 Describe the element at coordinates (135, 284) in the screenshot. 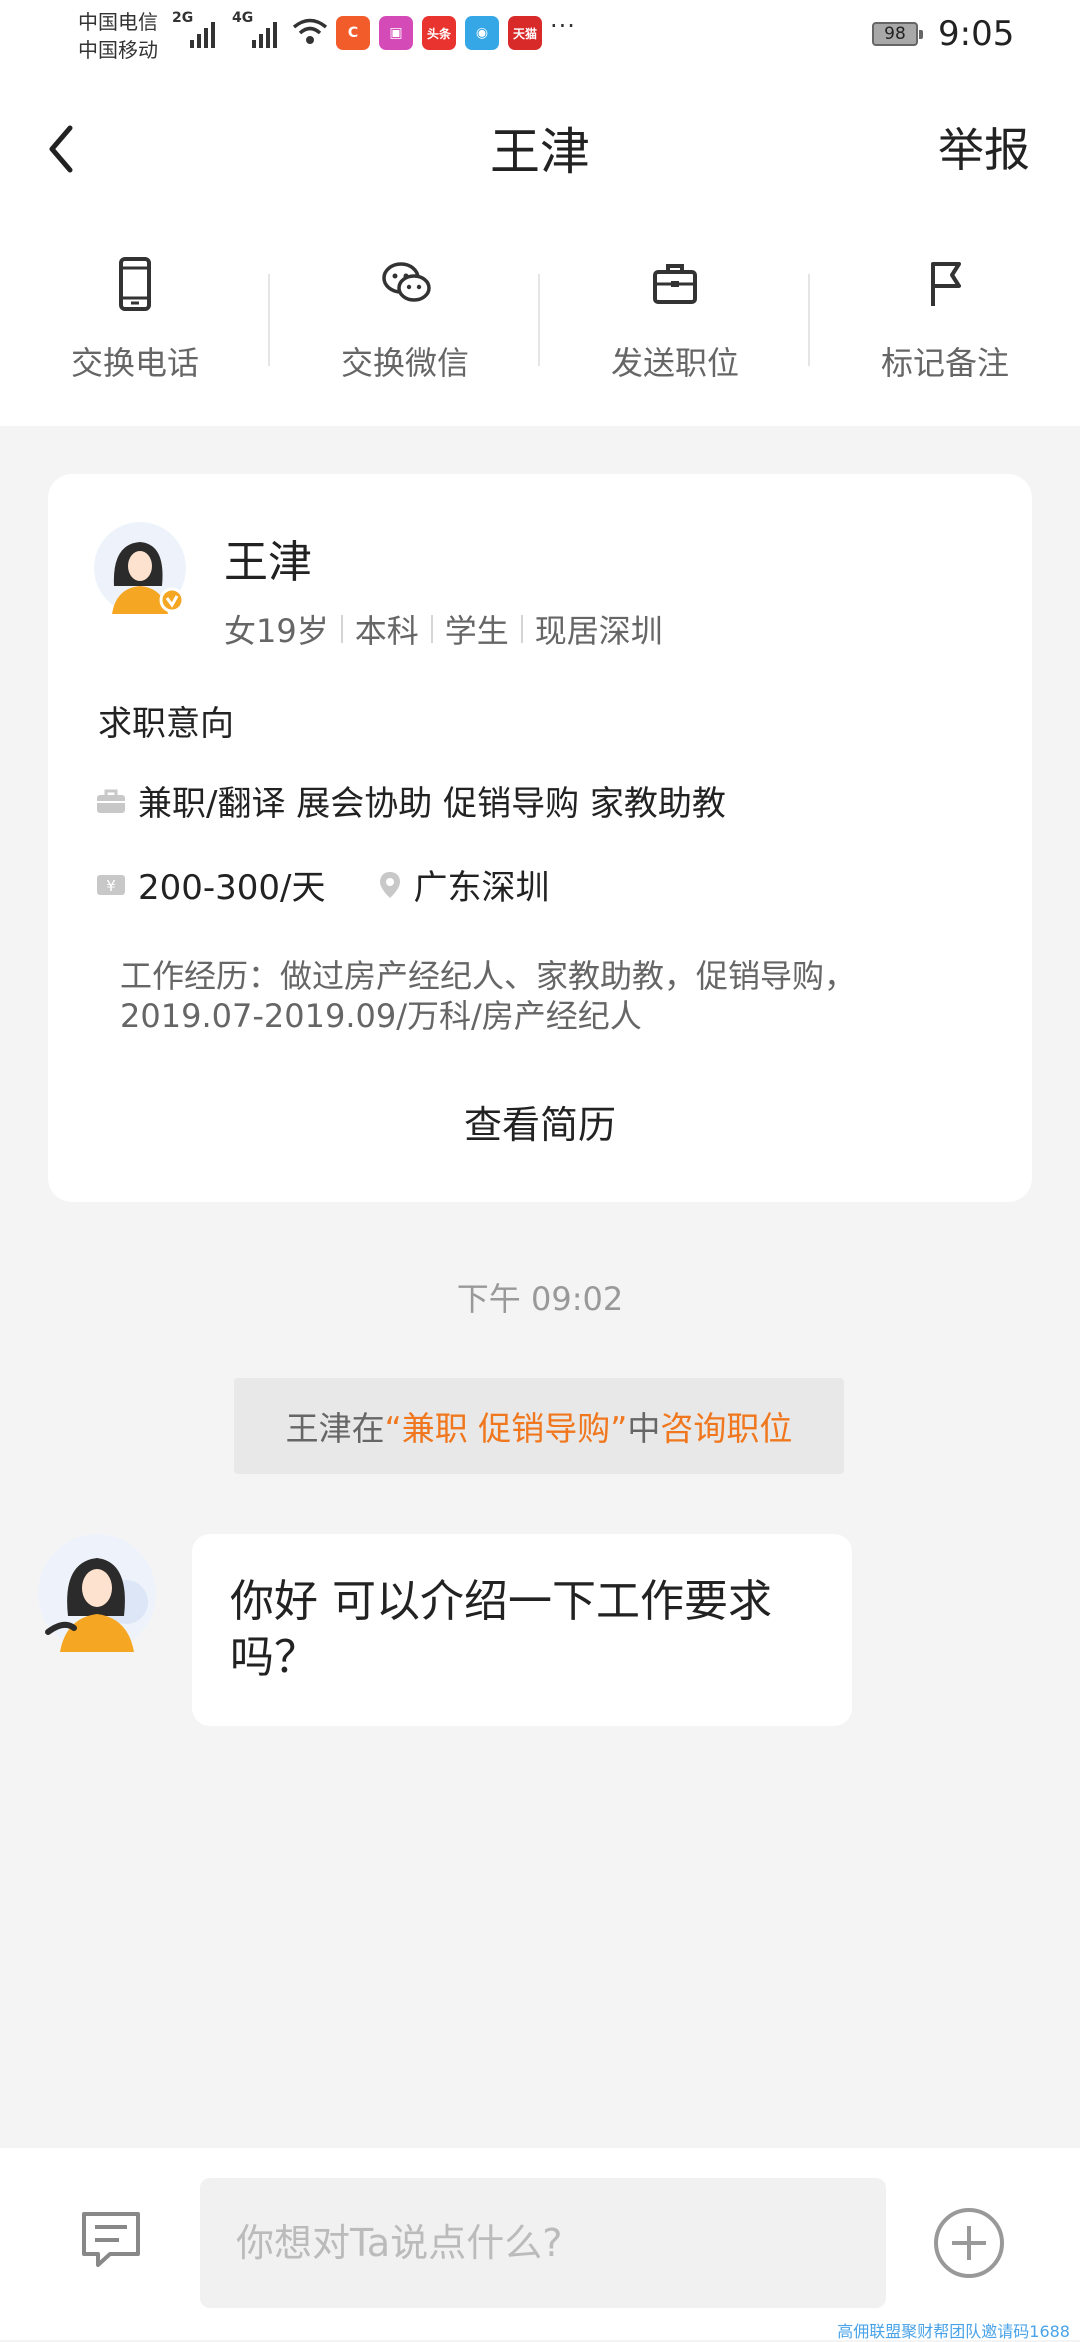

I see `phone-icon` at that location.